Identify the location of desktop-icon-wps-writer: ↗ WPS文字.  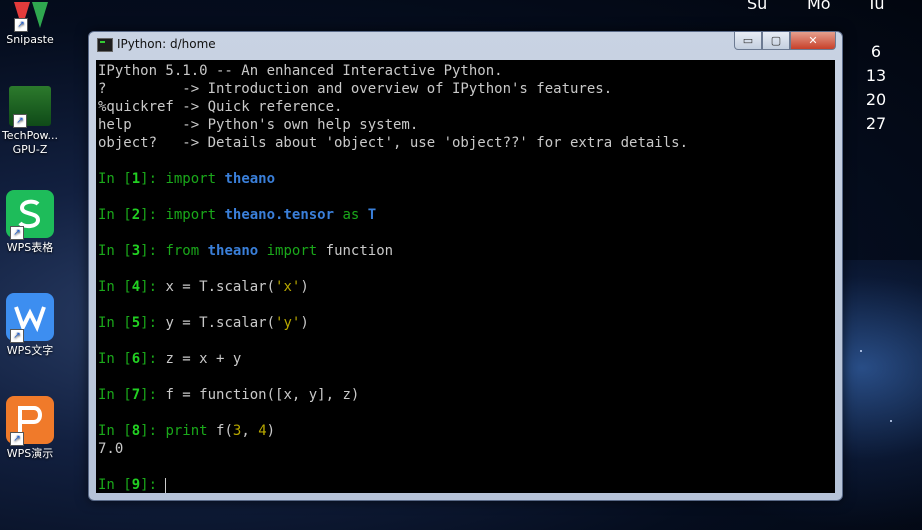
(30, 325).